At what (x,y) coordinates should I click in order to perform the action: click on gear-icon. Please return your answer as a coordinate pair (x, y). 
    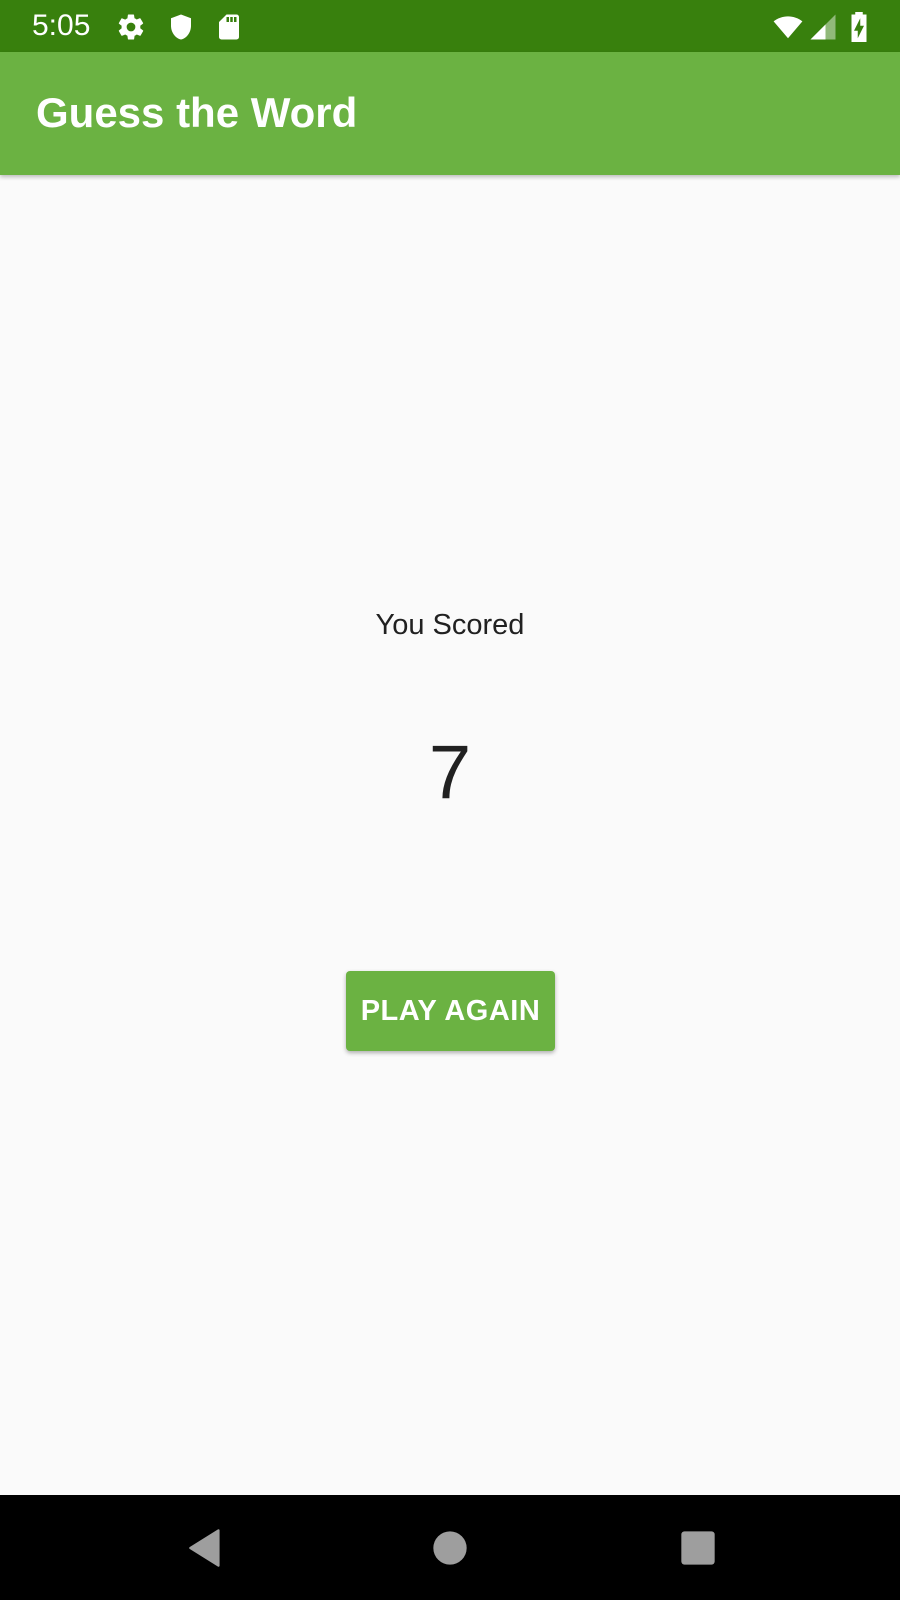
    Looking at the image, I should click on (131, 27).